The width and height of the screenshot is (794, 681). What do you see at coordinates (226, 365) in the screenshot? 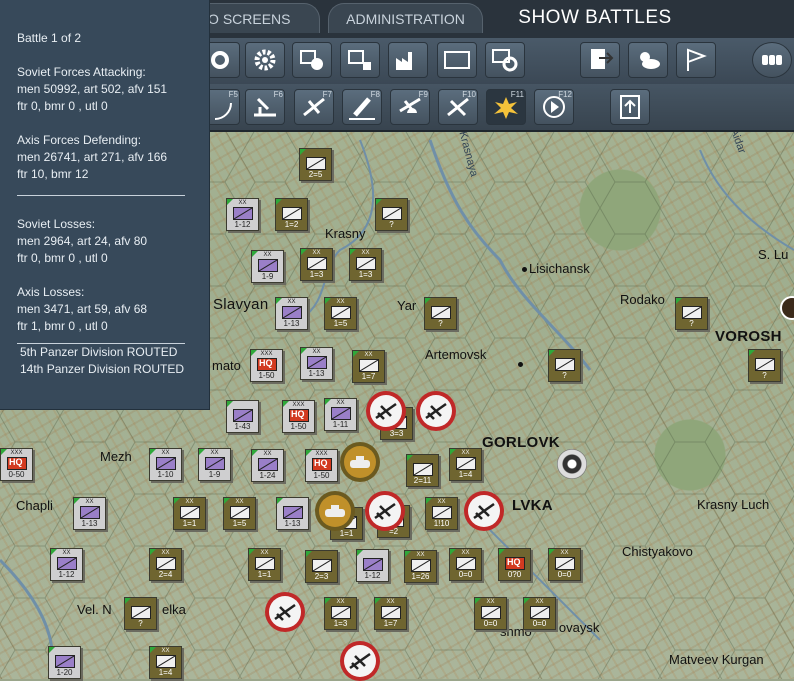
I see `place-mato: mato` at bounding box center [226, 365].